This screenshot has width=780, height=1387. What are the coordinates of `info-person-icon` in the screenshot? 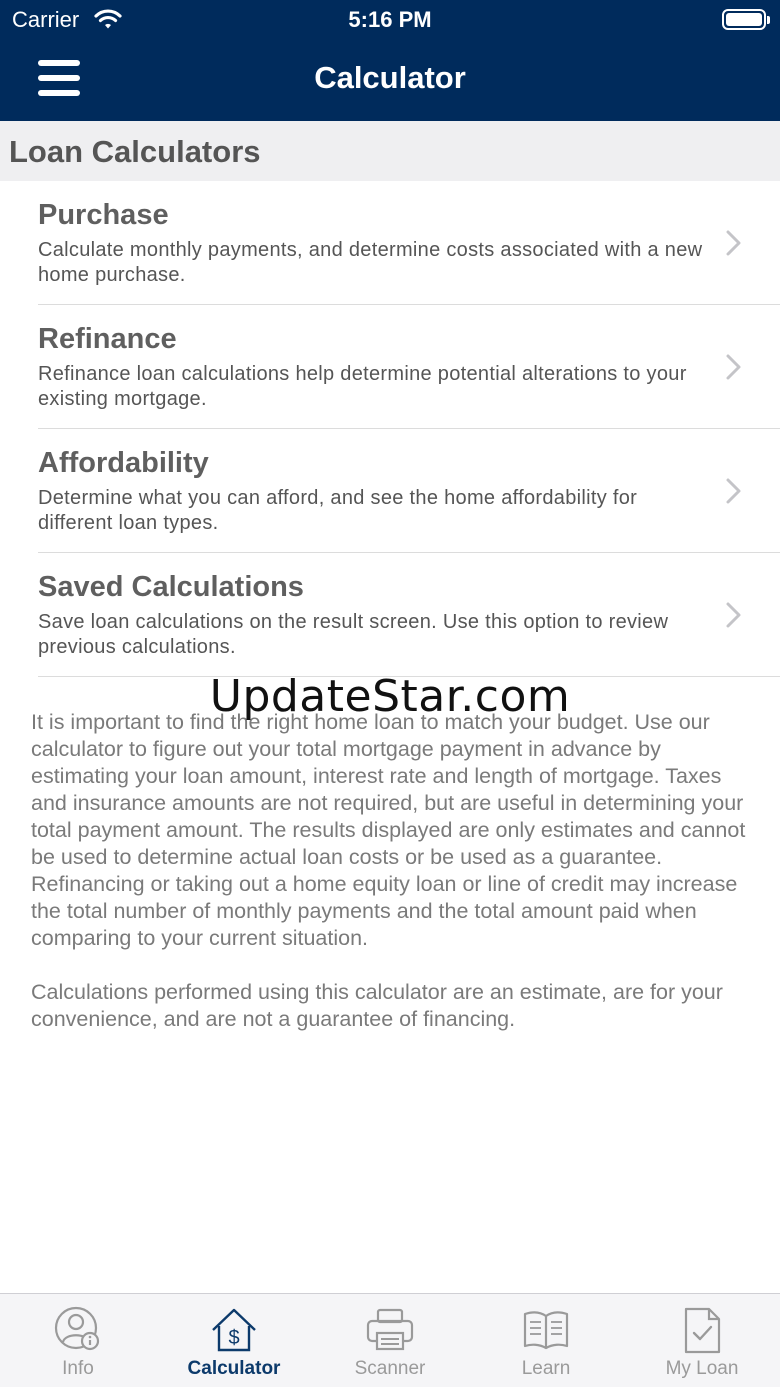 It's located at (77, 1328).